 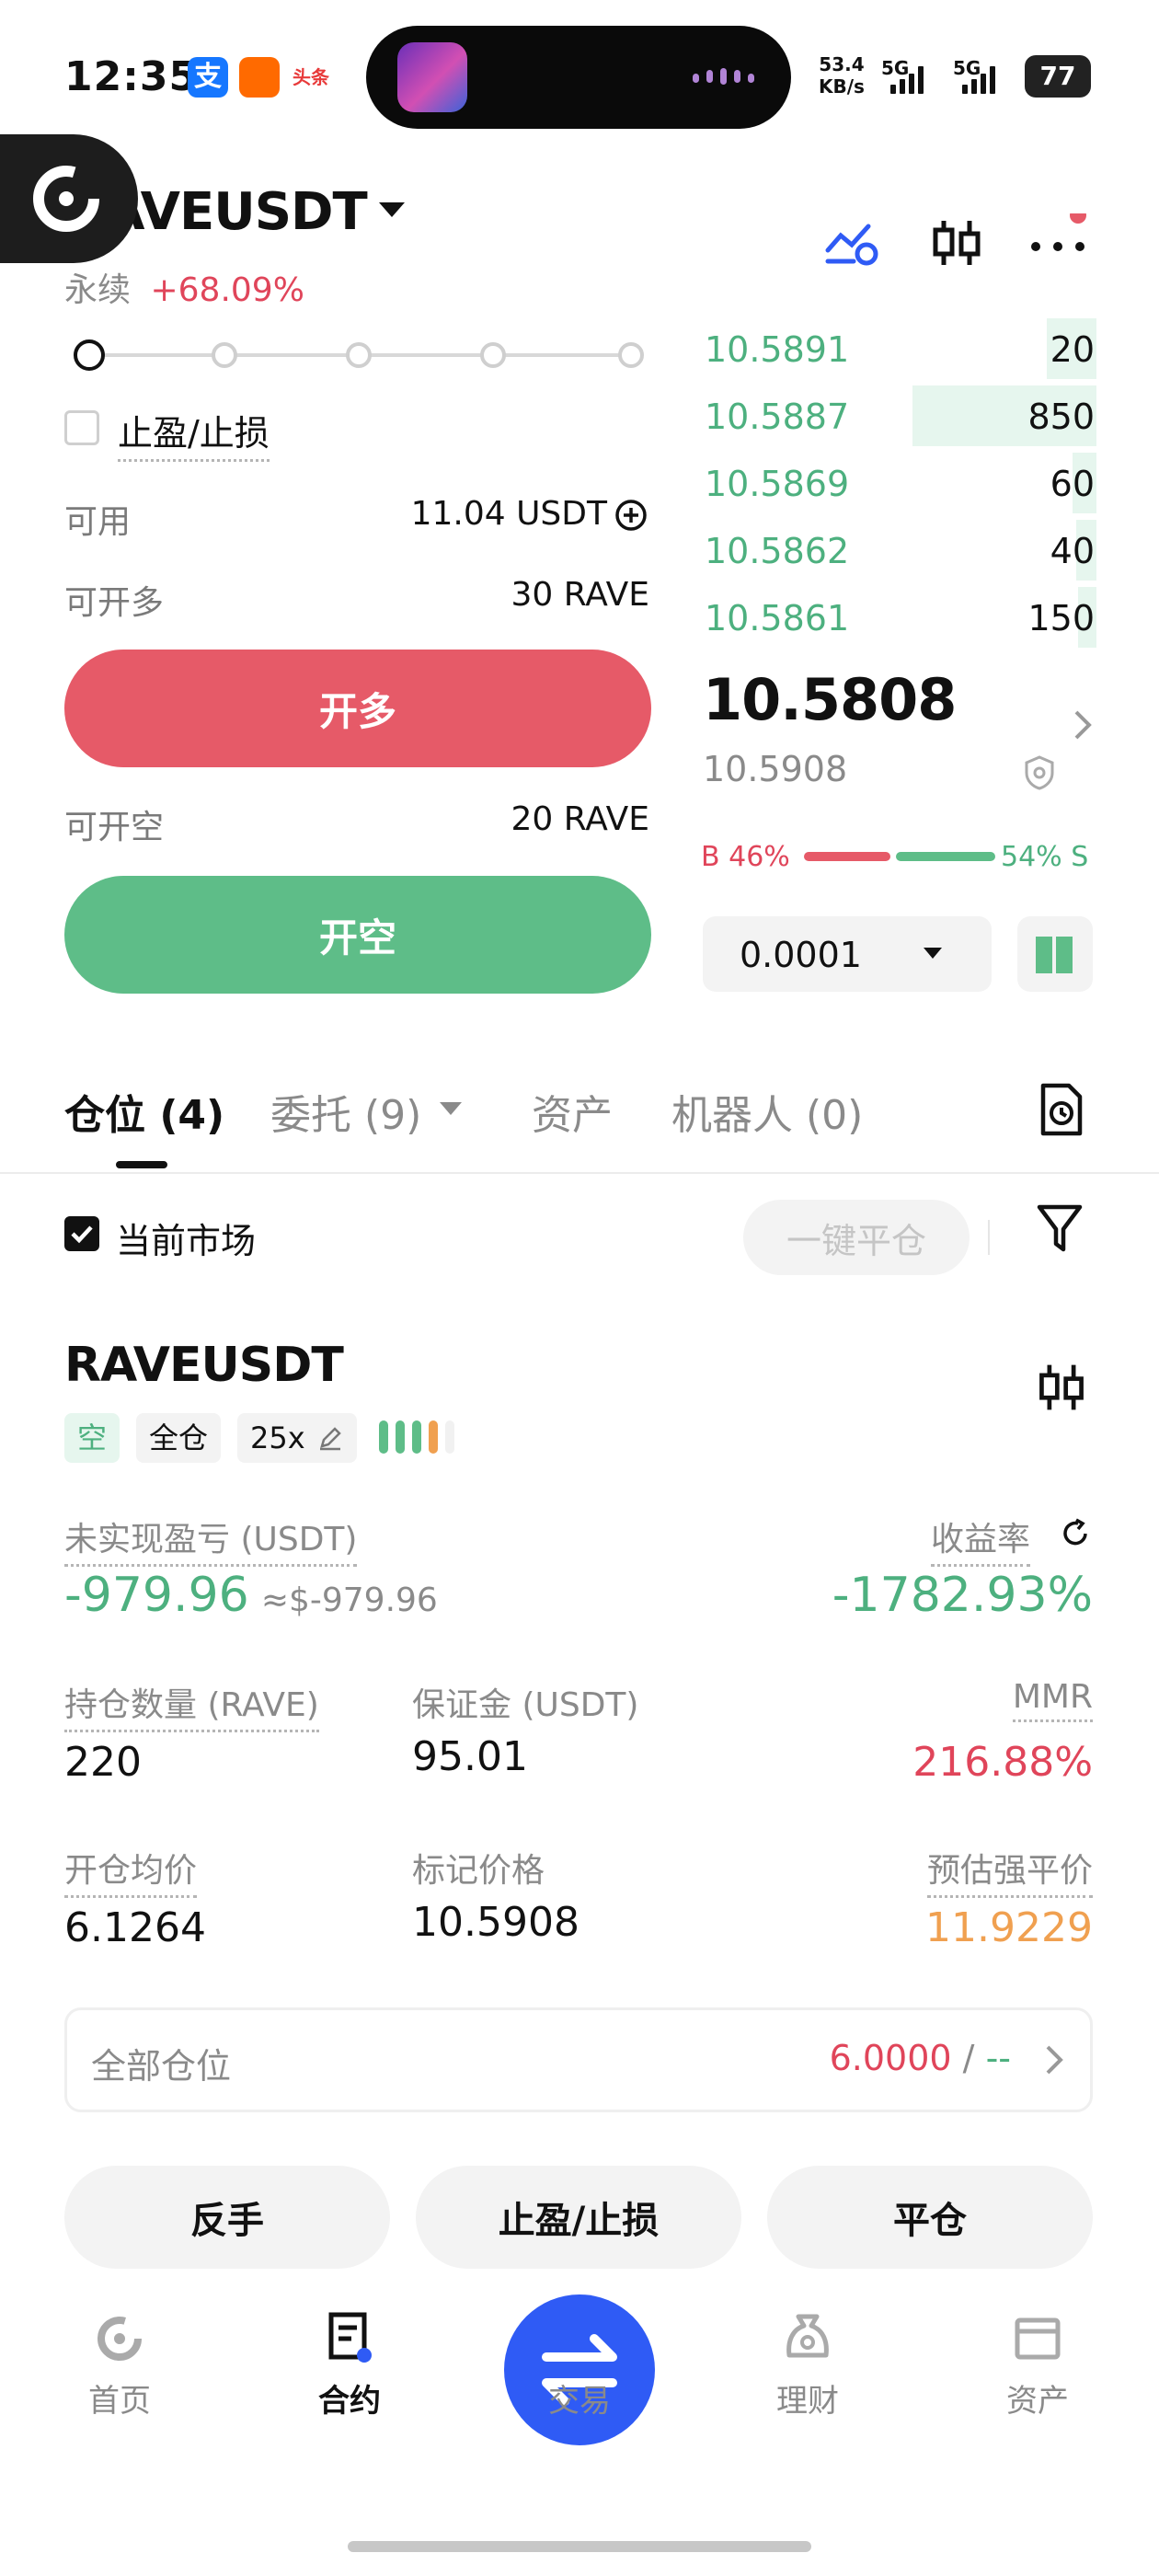 I want to click on close-position-button: 平仓, so click(x=930, y=2217).